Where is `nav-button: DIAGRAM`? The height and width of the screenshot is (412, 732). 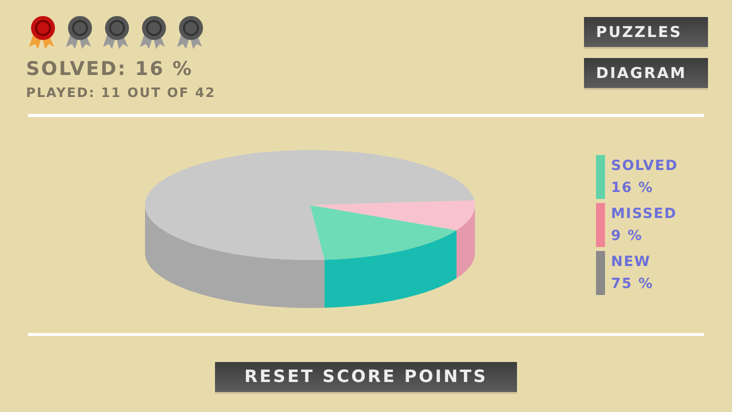
nav-button: DIAGRAM is located at coordinates (646, 74).